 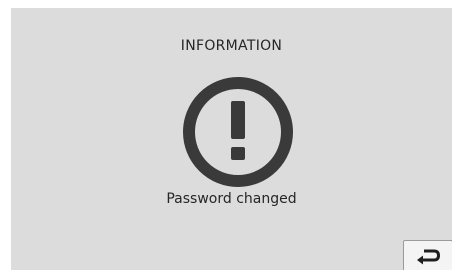 I want to click on back-button, so click(x=427, y=255).